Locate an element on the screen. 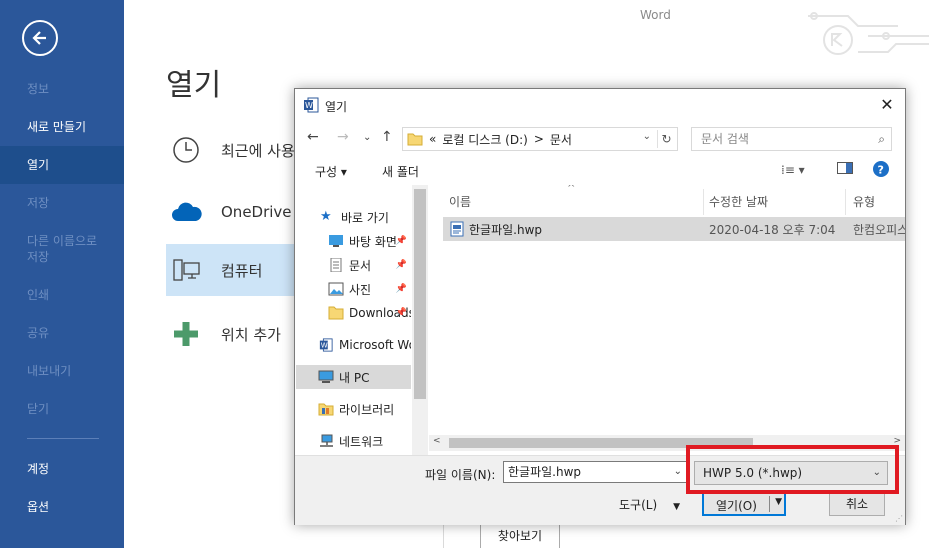 The height and width of the screenshot is (548, 929). app-title: Word is located at coordinates (655, 15).